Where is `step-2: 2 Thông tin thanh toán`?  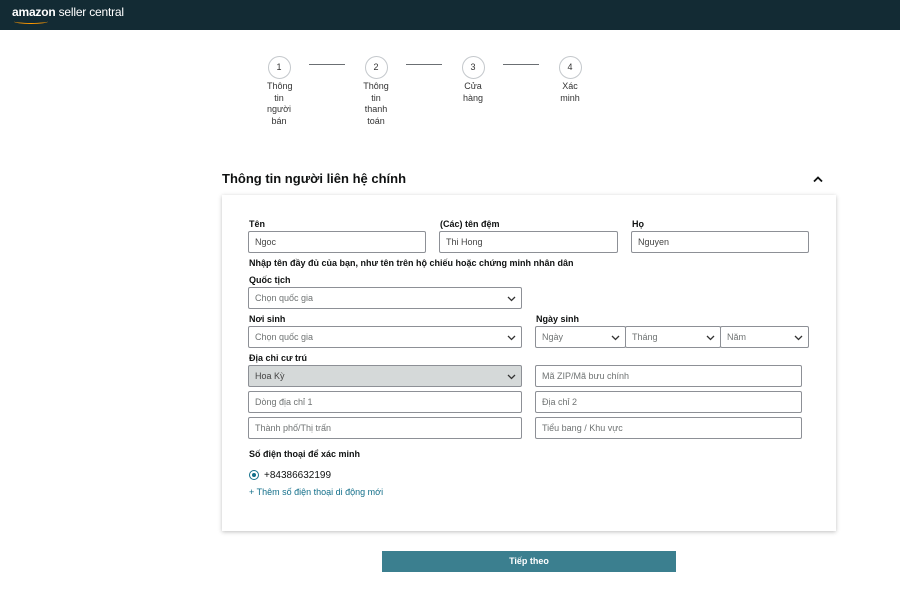
step-2: 2 Thông tin thanh toán is located at coordinates (376, 91).